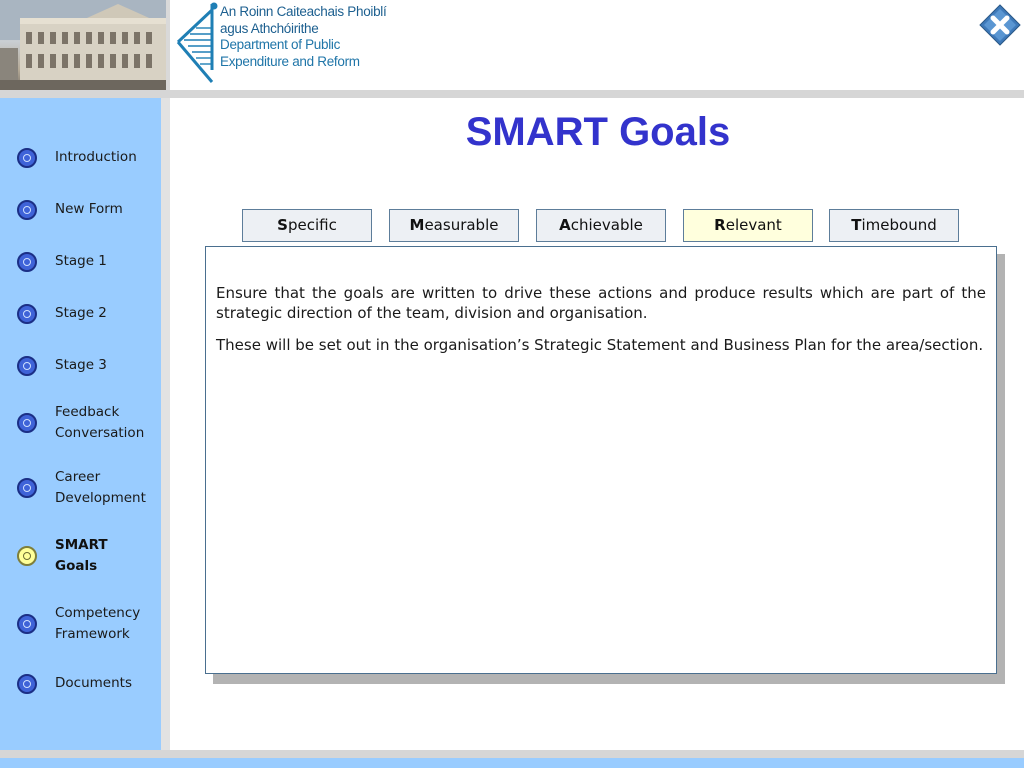 This screenshot has width=1024, height=768. Describe the element at coordinates (512, 94) in the screenshot. I see `header-rule` at that location.